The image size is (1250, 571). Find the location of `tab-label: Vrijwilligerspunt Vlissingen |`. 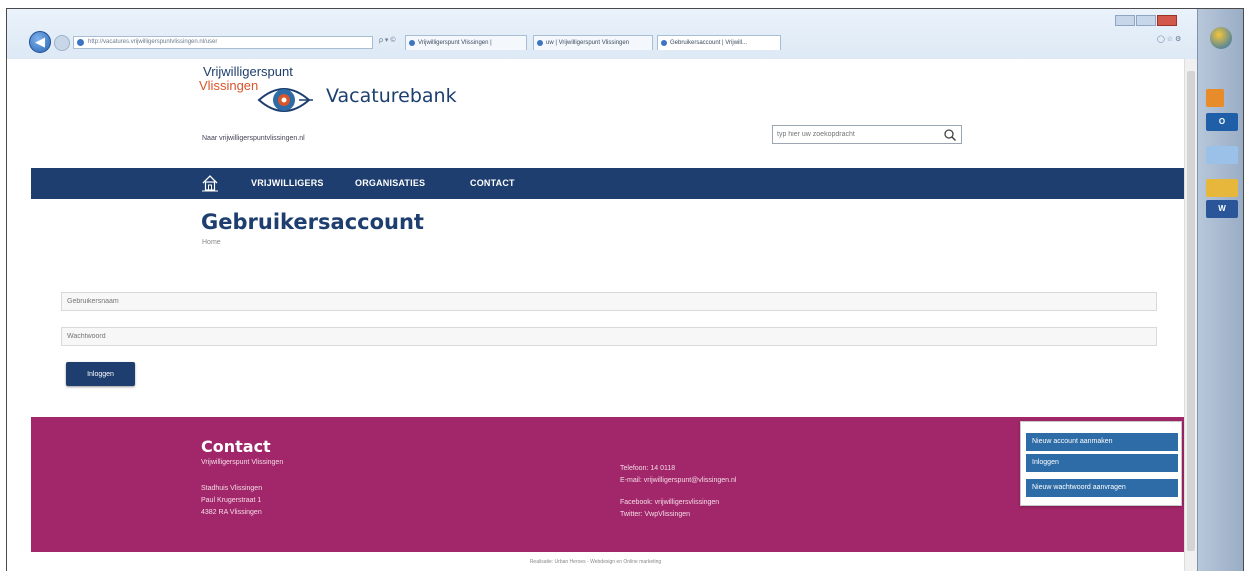

tab-label: Vrijwilligerspunt Vlissingen | is located at coordinates (455, 43).